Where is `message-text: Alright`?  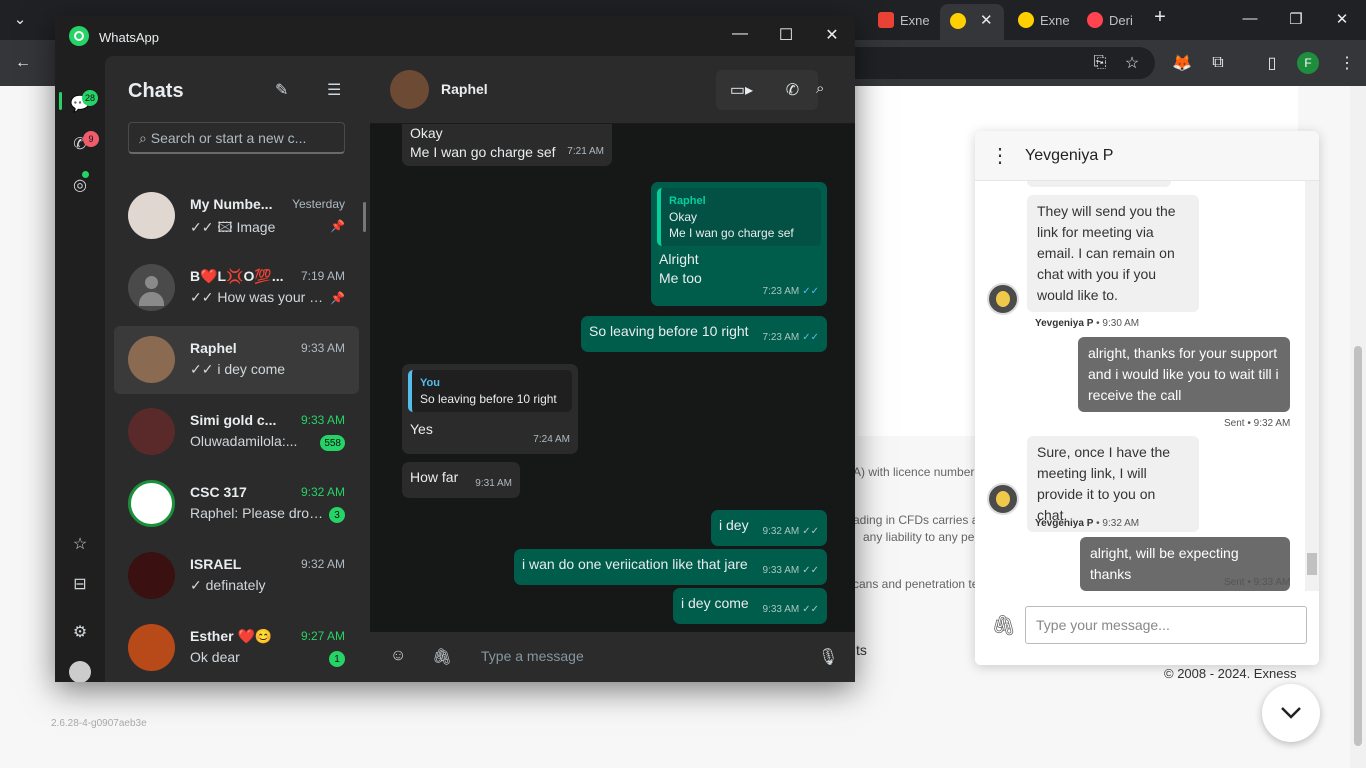
message-text: Alright is located at coordinates (679, 259).